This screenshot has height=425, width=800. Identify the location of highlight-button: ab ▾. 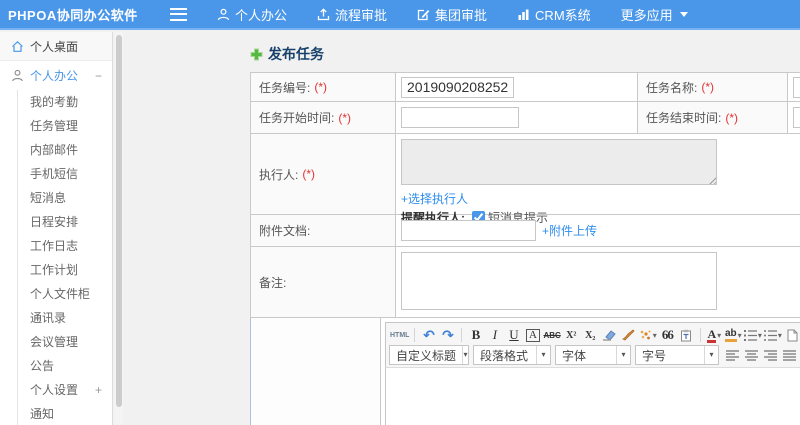
(733, 335).